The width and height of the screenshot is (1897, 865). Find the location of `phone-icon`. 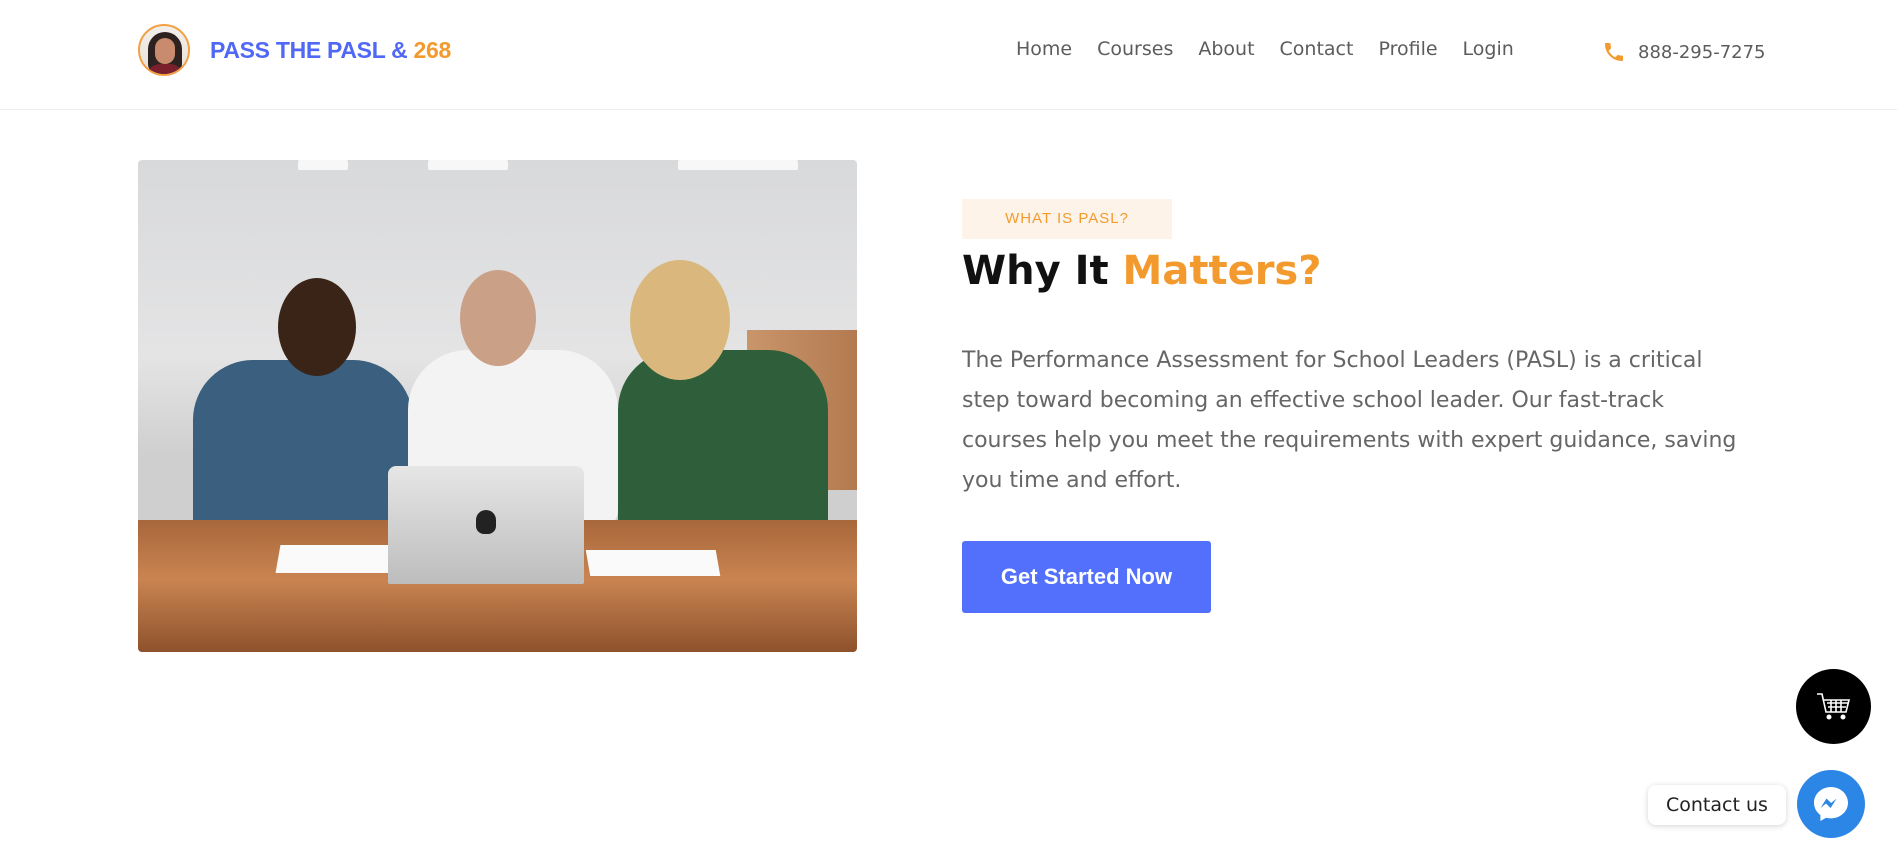

phone-icon is located at coordinates (1614, 52).